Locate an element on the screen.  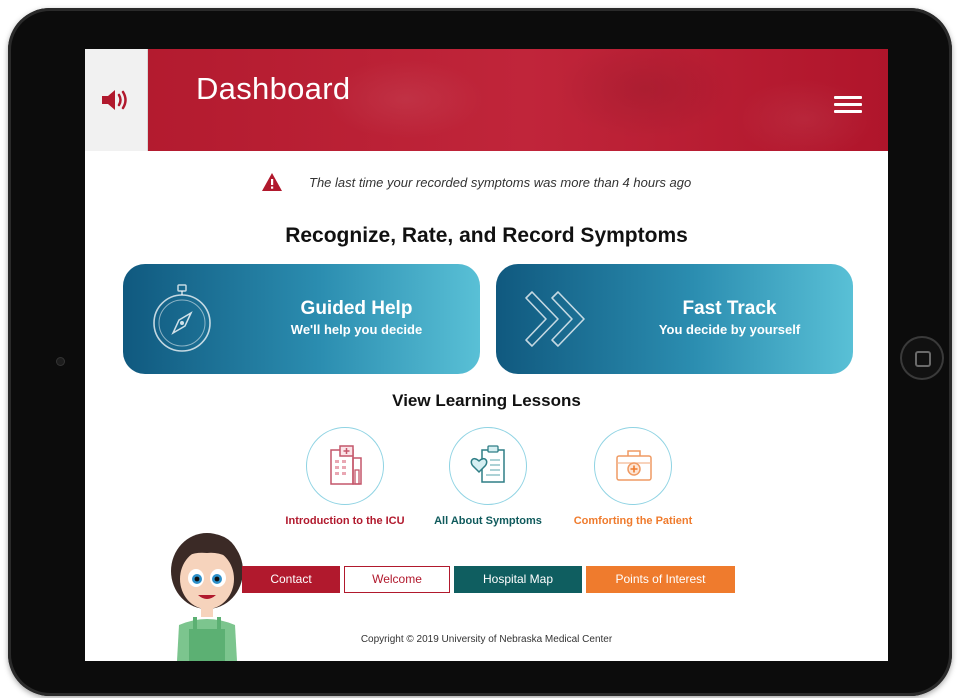
speaker-volume-icon is located at coordinates (114, 100).